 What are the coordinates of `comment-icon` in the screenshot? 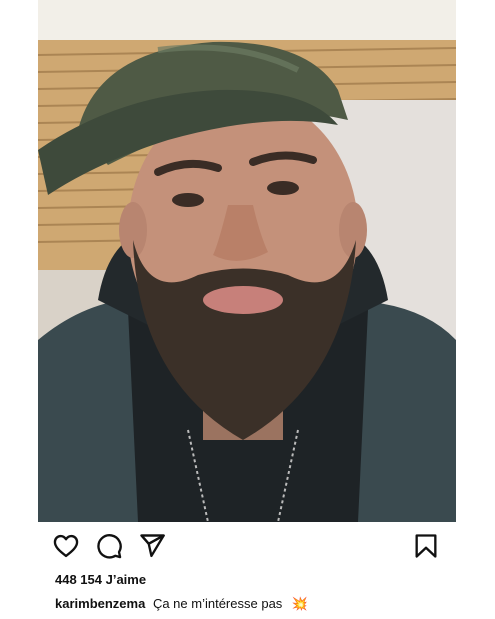 It's located at (109, 546).